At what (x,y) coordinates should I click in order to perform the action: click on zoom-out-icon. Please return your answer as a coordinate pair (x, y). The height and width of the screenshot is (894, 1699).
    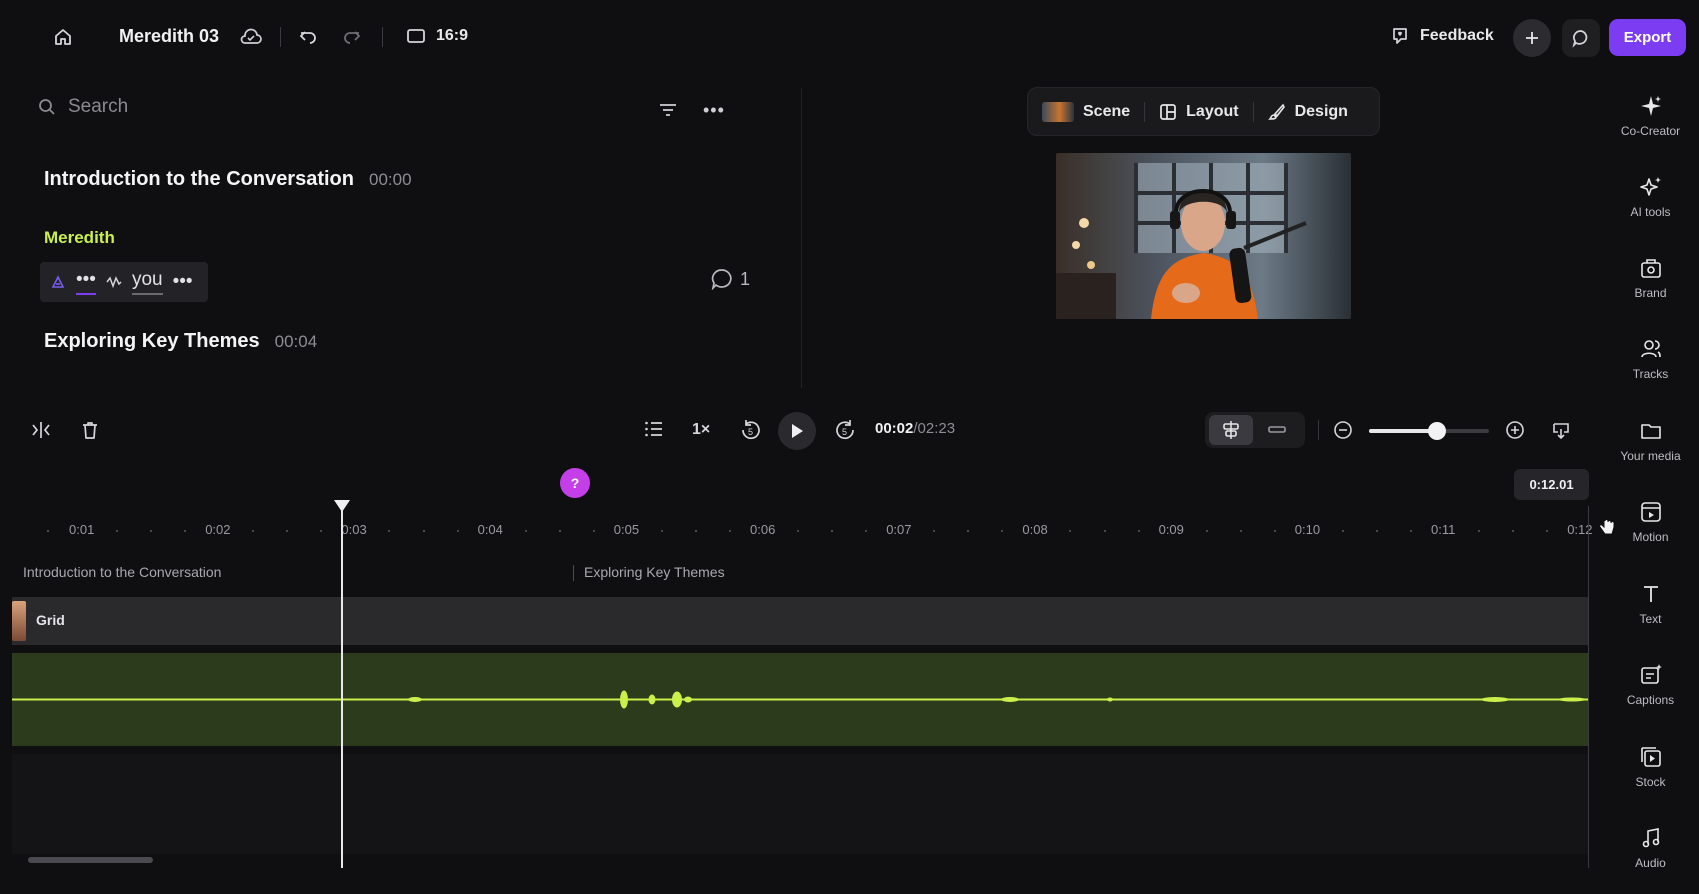
    Looking at the image, I should click on (1343, 430).